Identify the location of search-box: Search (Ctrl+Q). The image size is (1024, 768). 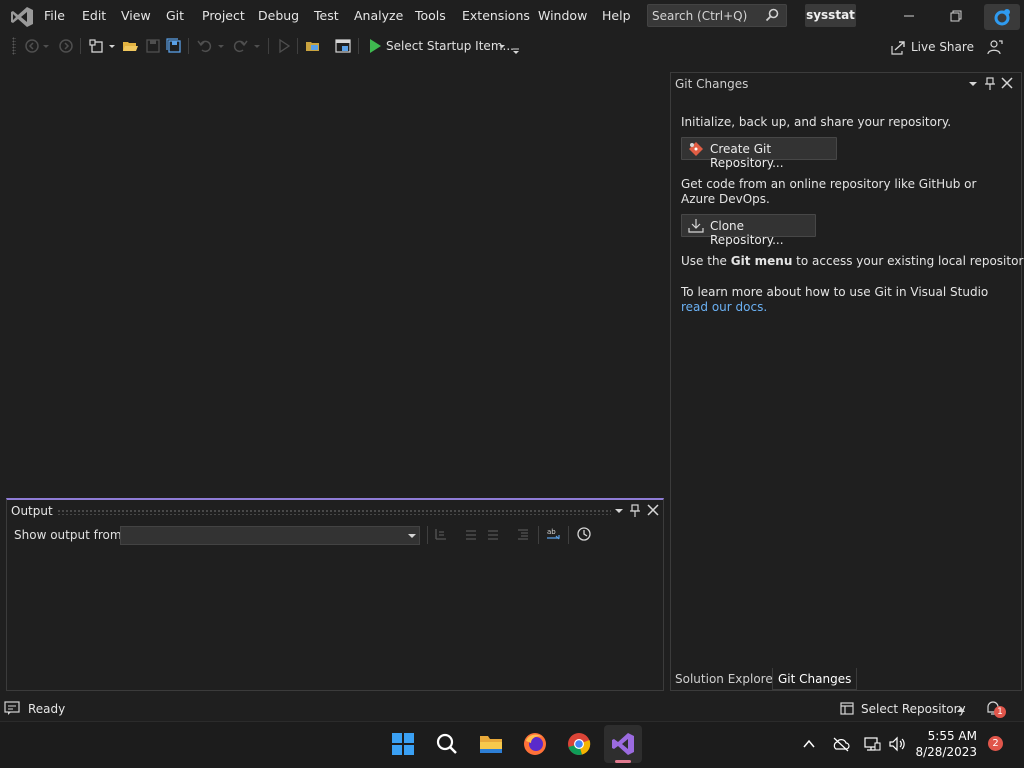
(717, 15).